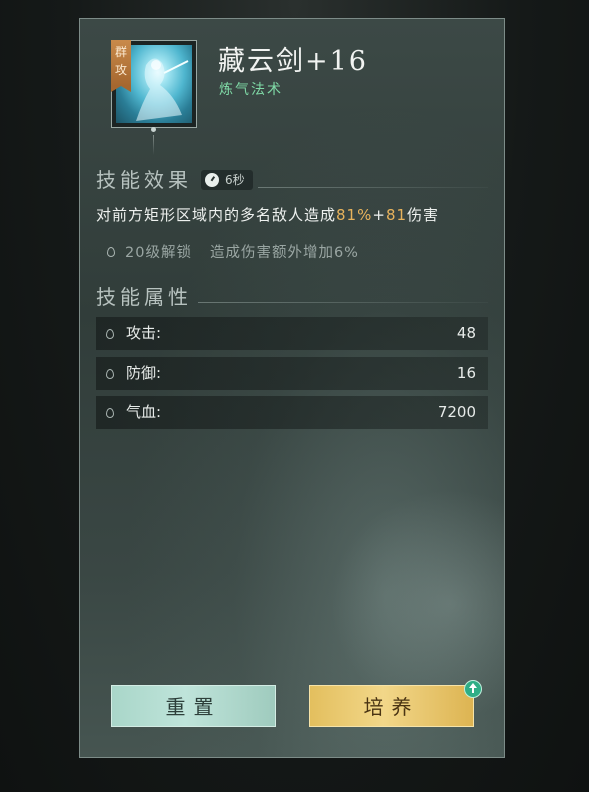 This screenshot has height=792, width=589. I want to click on effect-desc-prefix: 对前方矩形区域内的多名敌人造成, so click(216, 215).